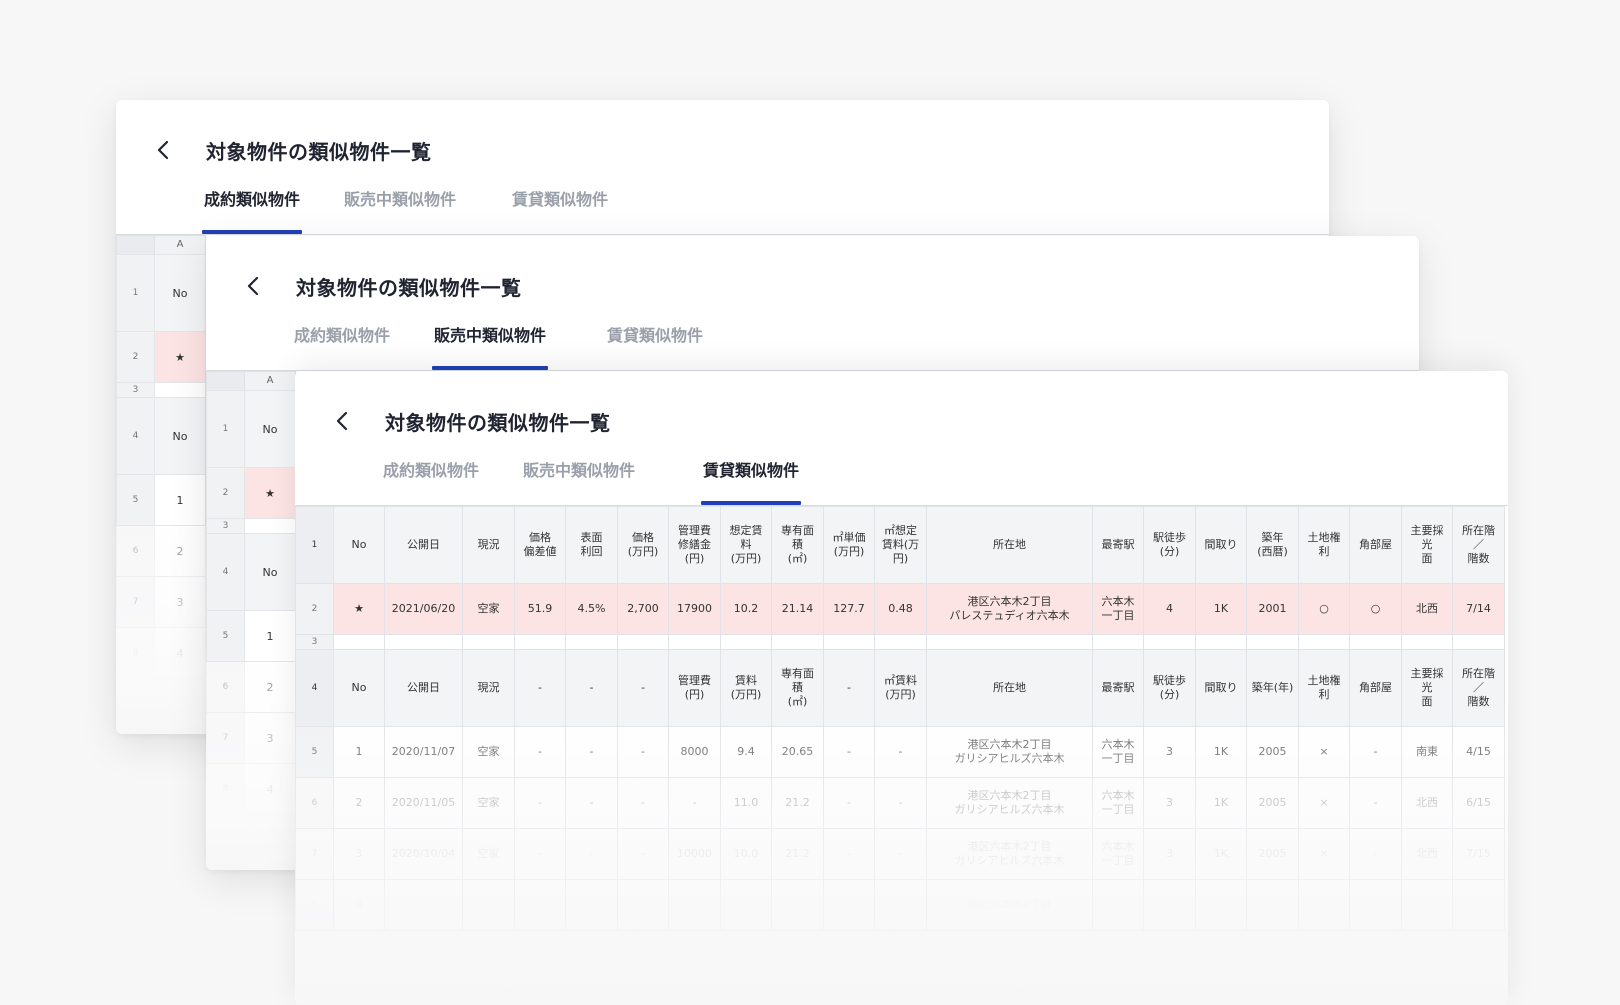  What do you see at coordinates (746, 545) in the screenshot?
I see `table-cell: 想定賃 料 (万円)` at bounding box center [746, 545].